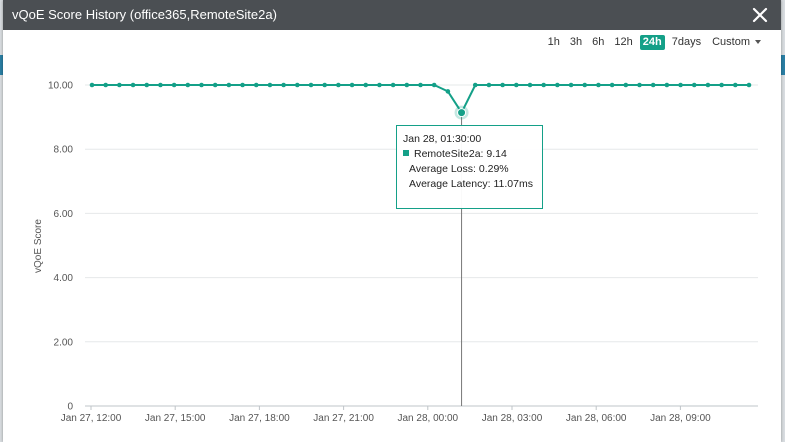 This screenshot has height=442, width=785. I want to click on x-tick-label: Jan 27, 12:00, so click(91, 418).